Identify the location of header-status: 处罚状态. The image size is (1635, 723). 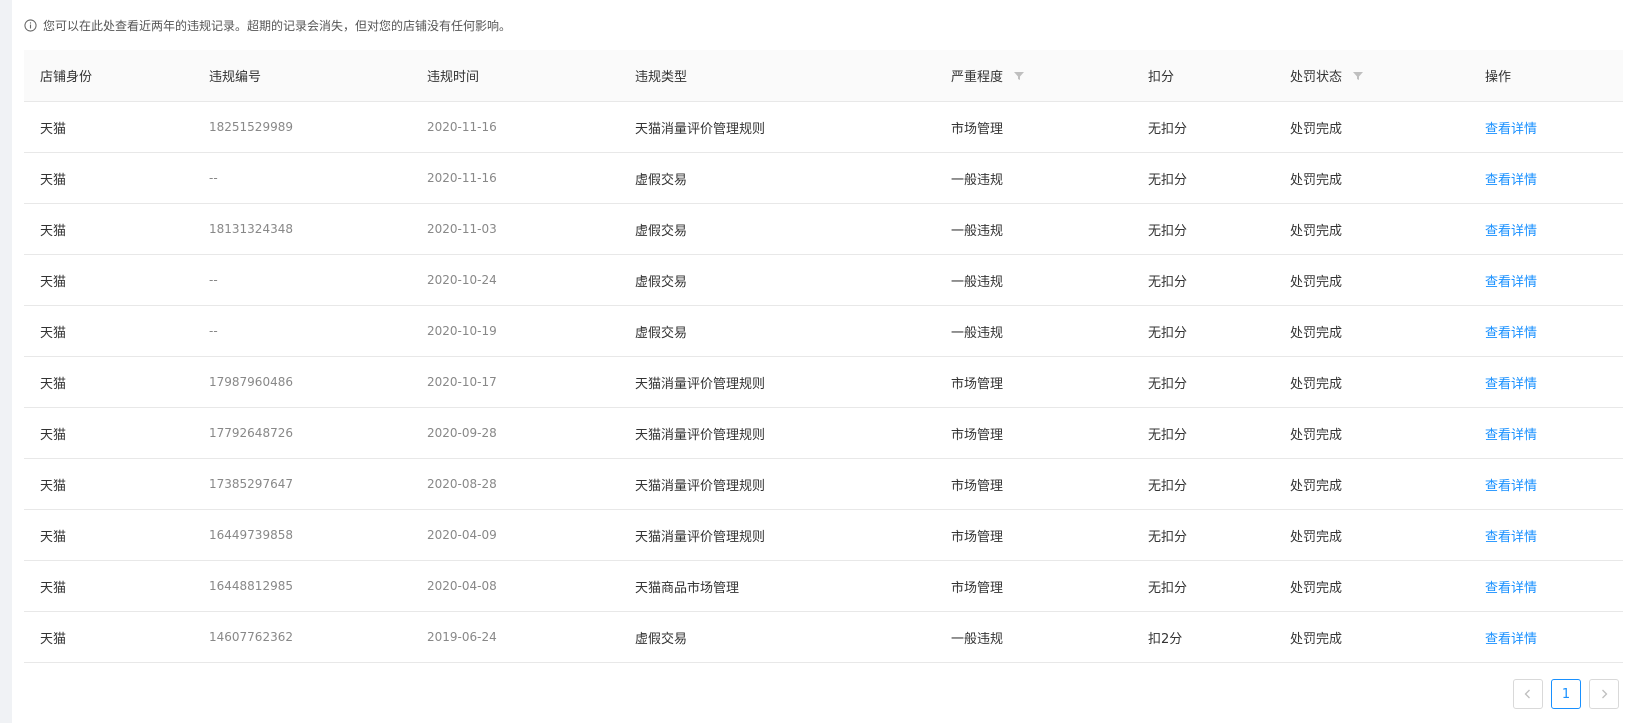
(1327, 75).